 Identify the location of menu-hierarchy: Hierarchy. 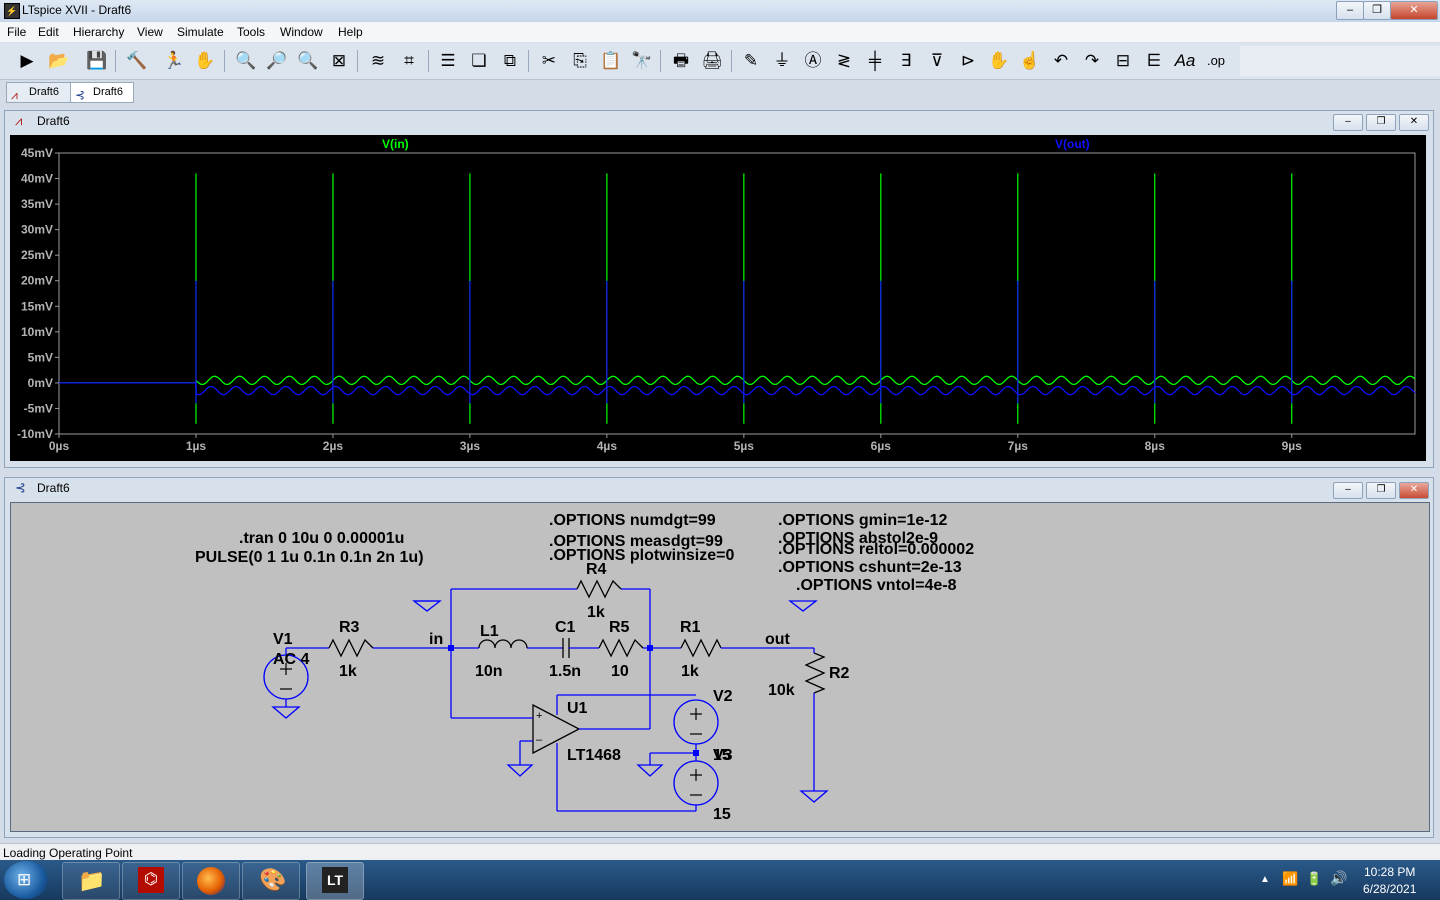
(98, 32).